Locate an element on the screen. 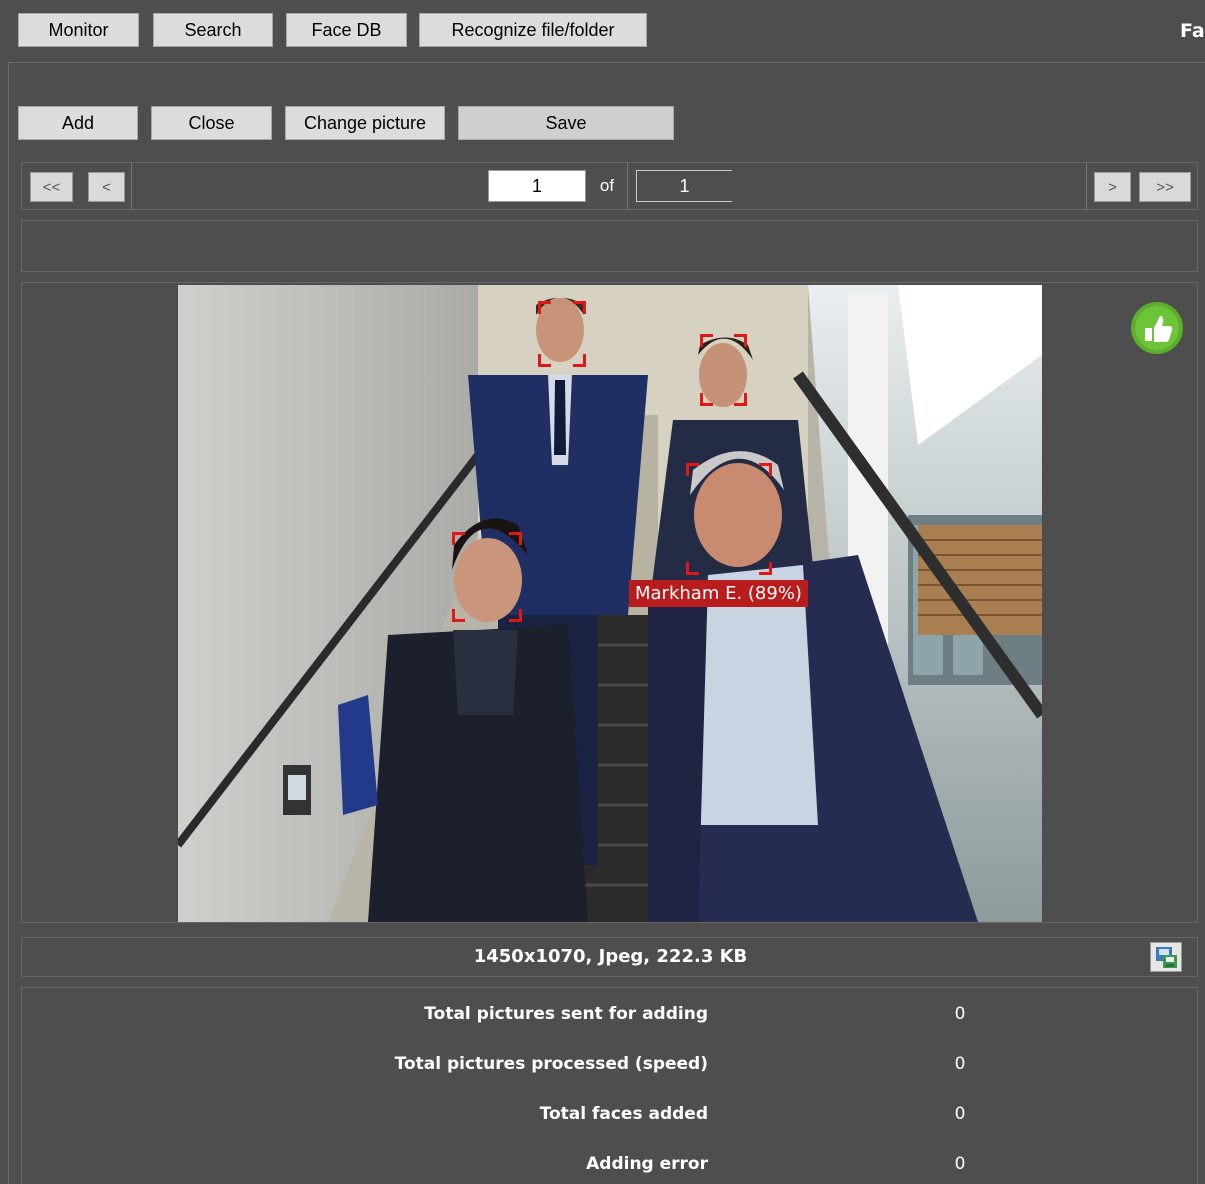 The image size is (1205, 1184). pager-of-label: of is located at coordinates (607, 185).